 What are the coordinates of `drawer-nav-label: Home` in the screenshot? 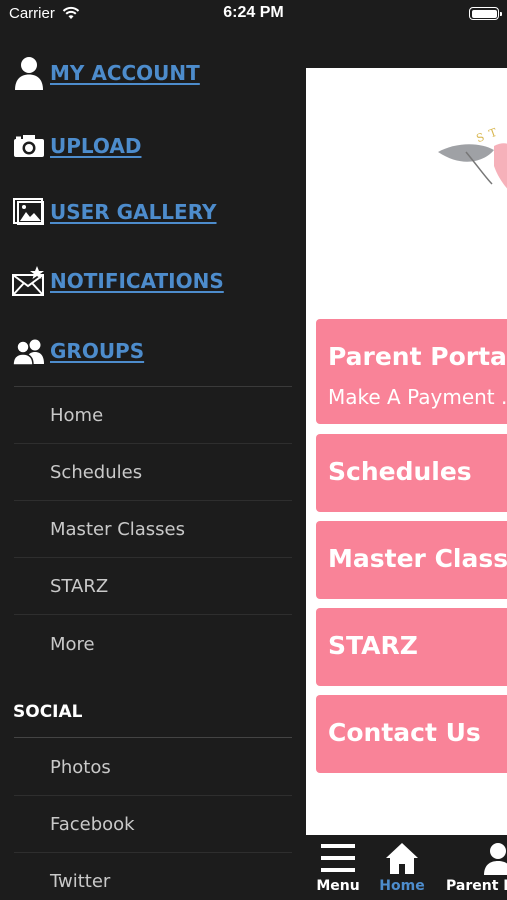 It's located at (77, 415).